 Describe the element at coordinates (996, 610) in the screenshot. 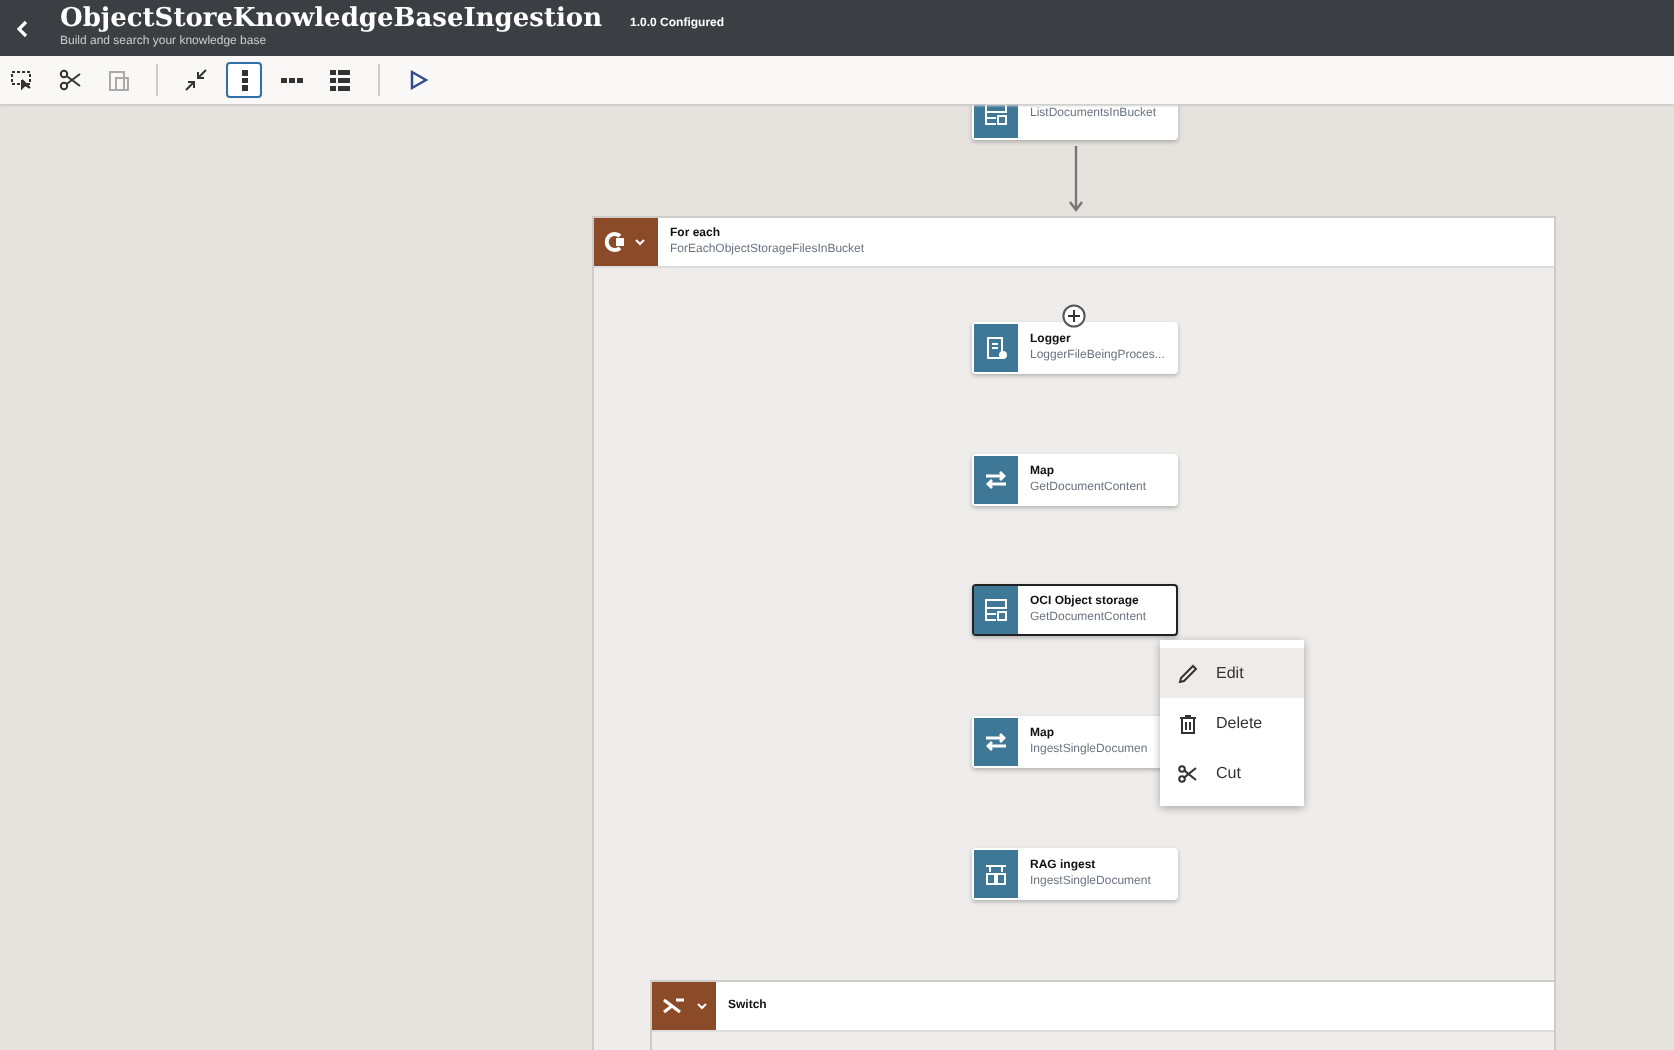

I see `storage-step-icon` at that location.